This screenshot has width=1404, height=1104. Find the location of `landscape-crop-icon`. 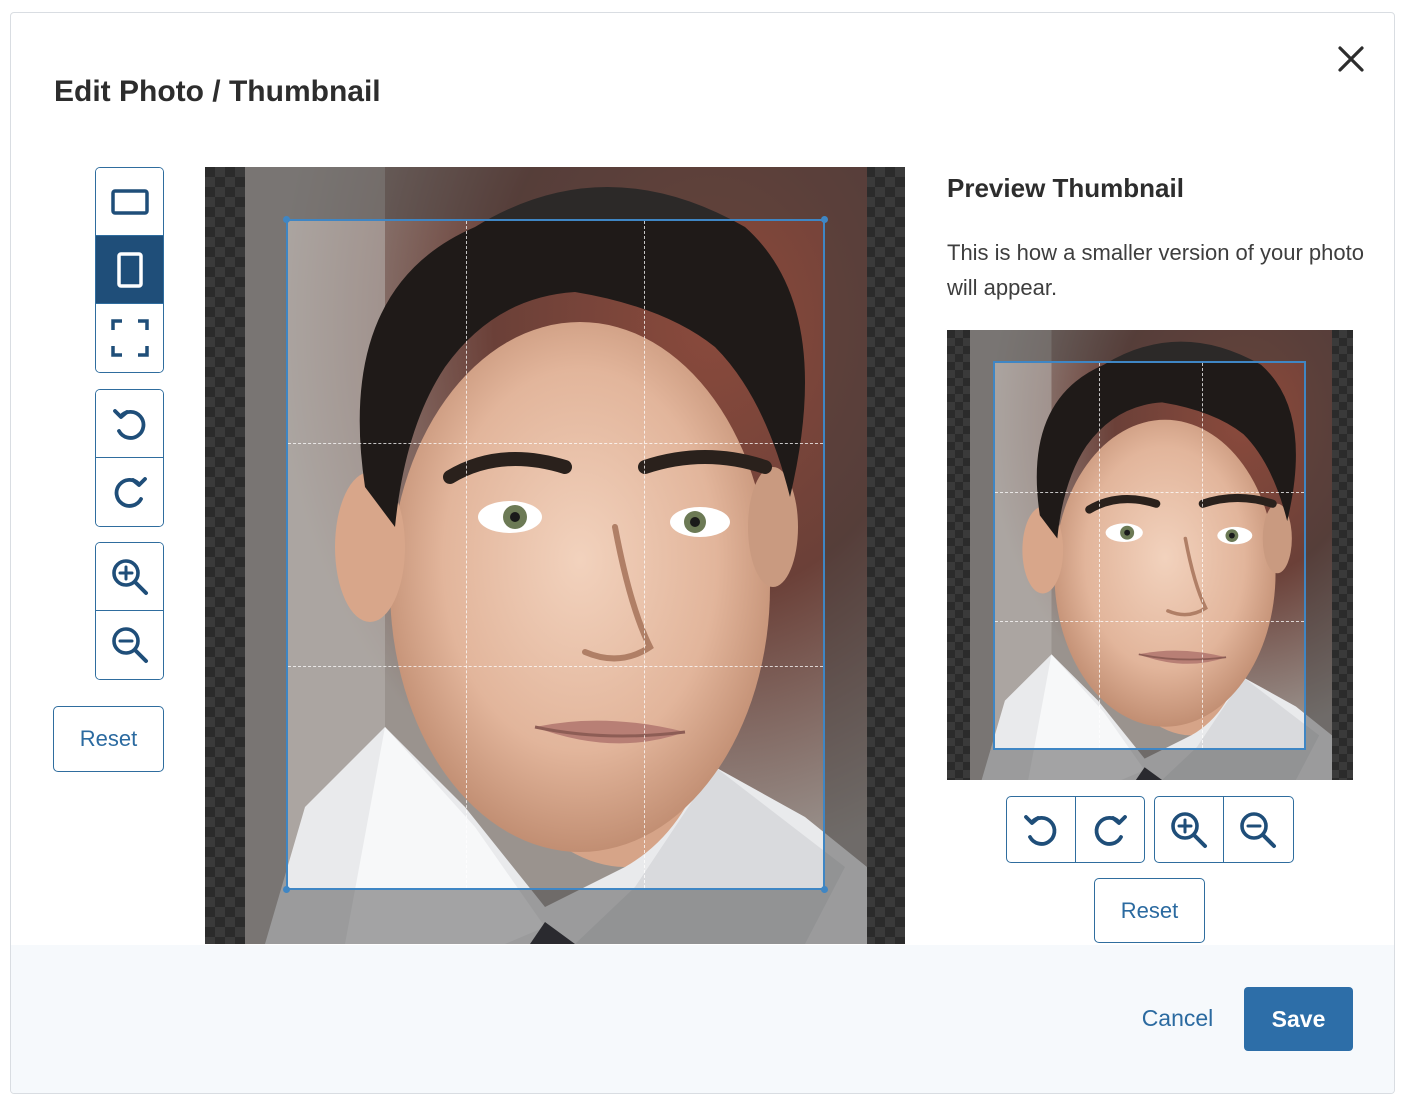

landscape-crop-icon is located at coordinates (129, 201).